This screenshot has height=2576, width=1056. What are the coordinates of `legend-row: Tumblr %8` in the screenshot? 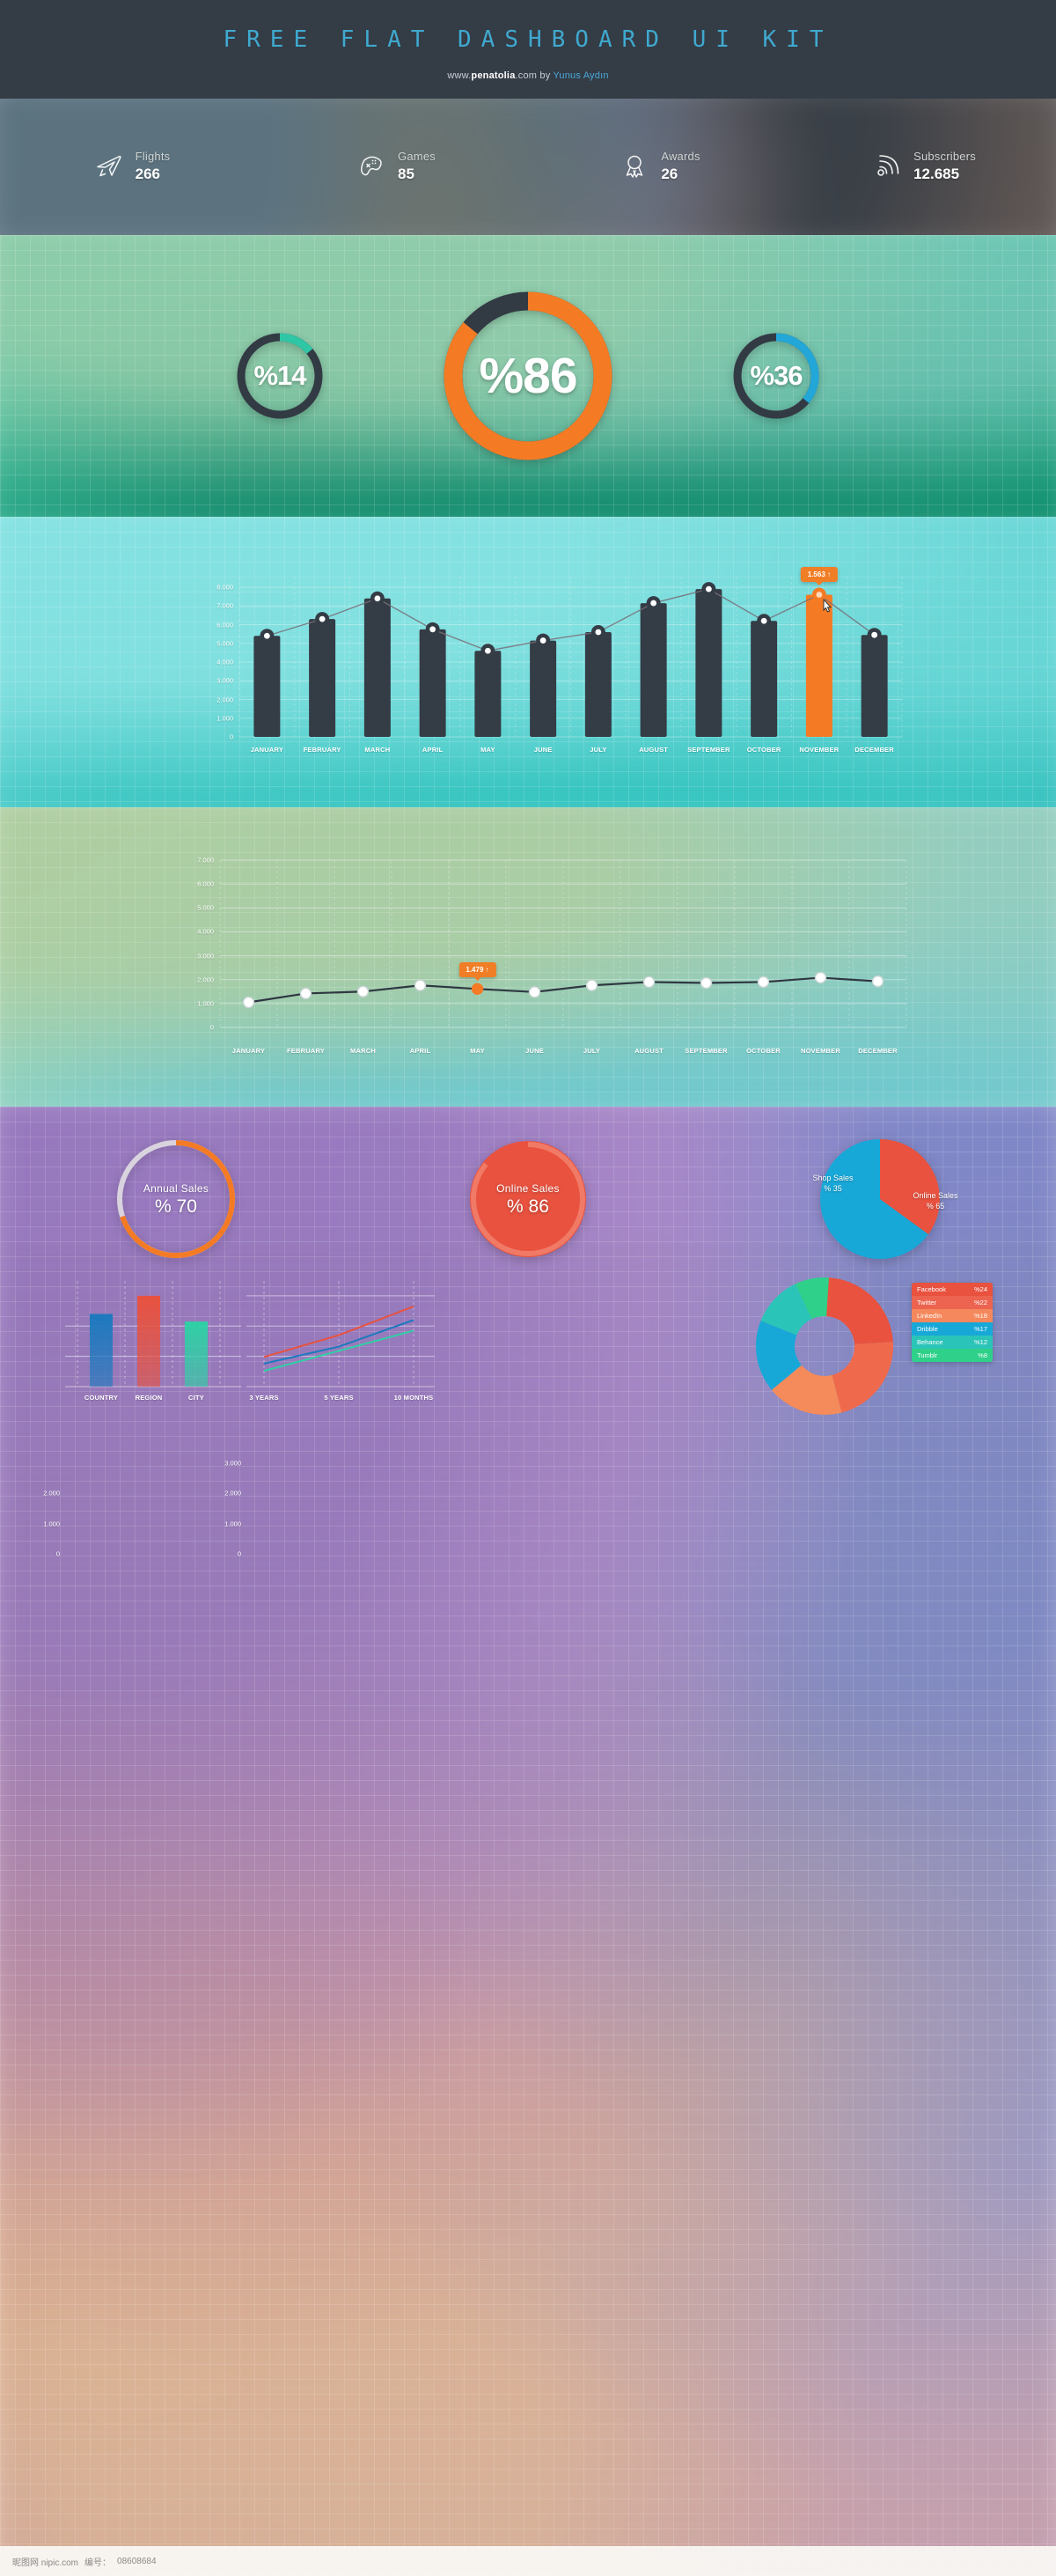 It's located at (953, 1356).